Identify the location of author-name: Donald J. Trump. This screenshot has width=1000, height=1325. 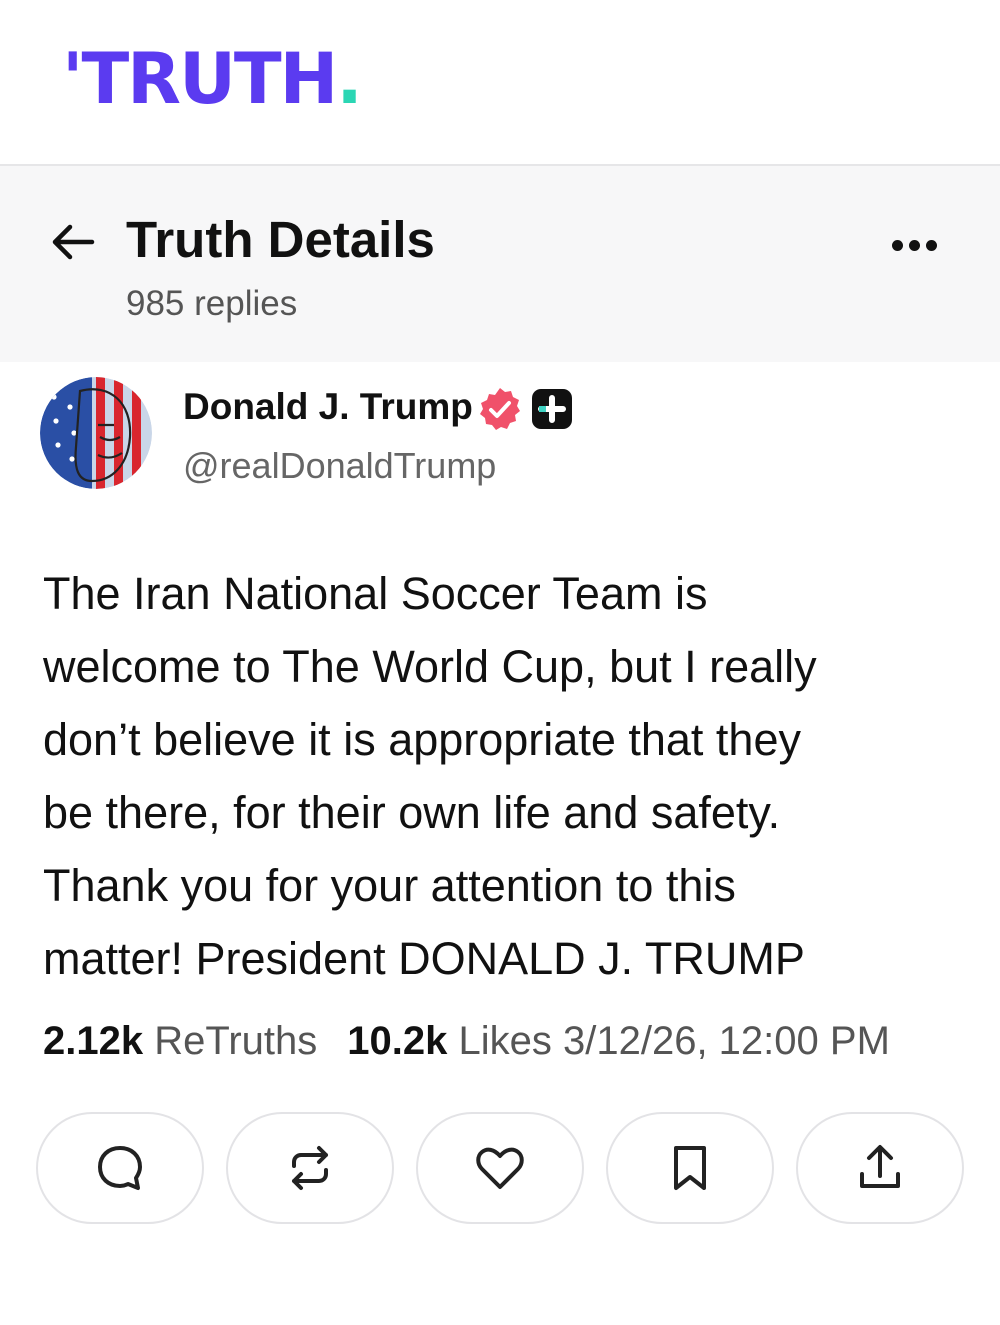
(328, 407).